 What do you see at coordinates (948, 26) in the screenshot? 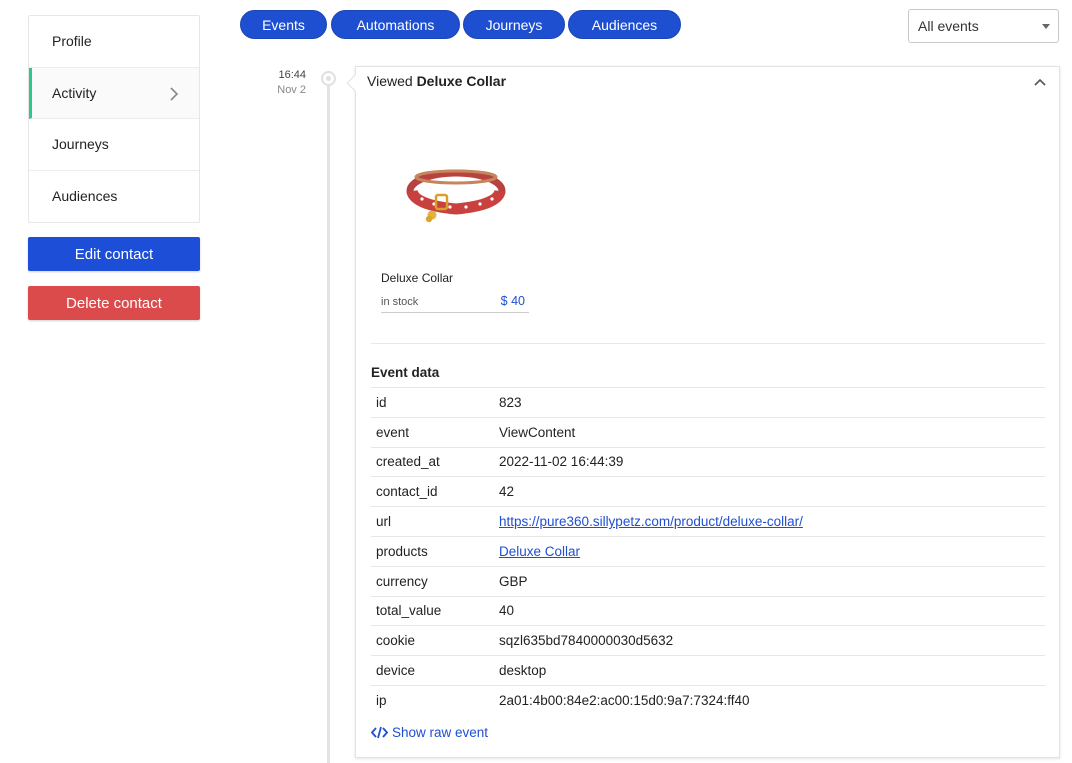
I see `event-filter-value: All events` at bounding box center [948, 26].